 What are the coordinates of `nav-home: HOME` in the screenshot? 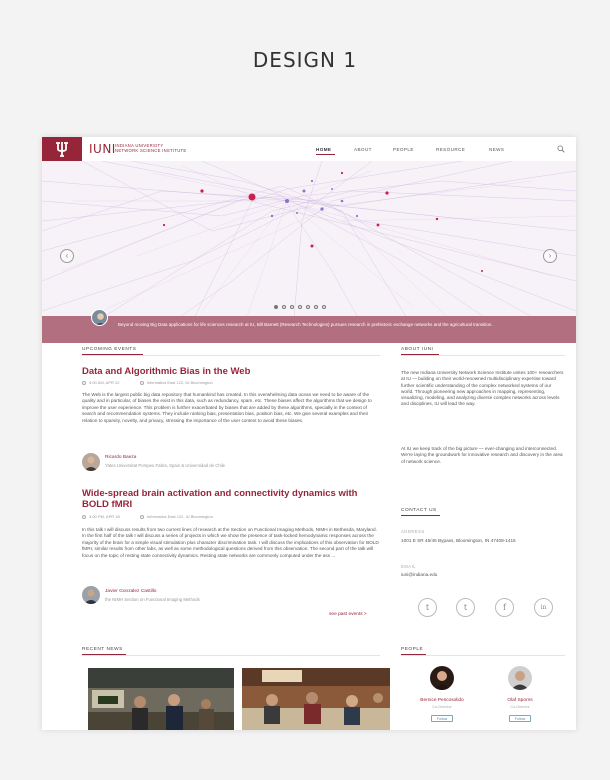 It's located at (323, 149).